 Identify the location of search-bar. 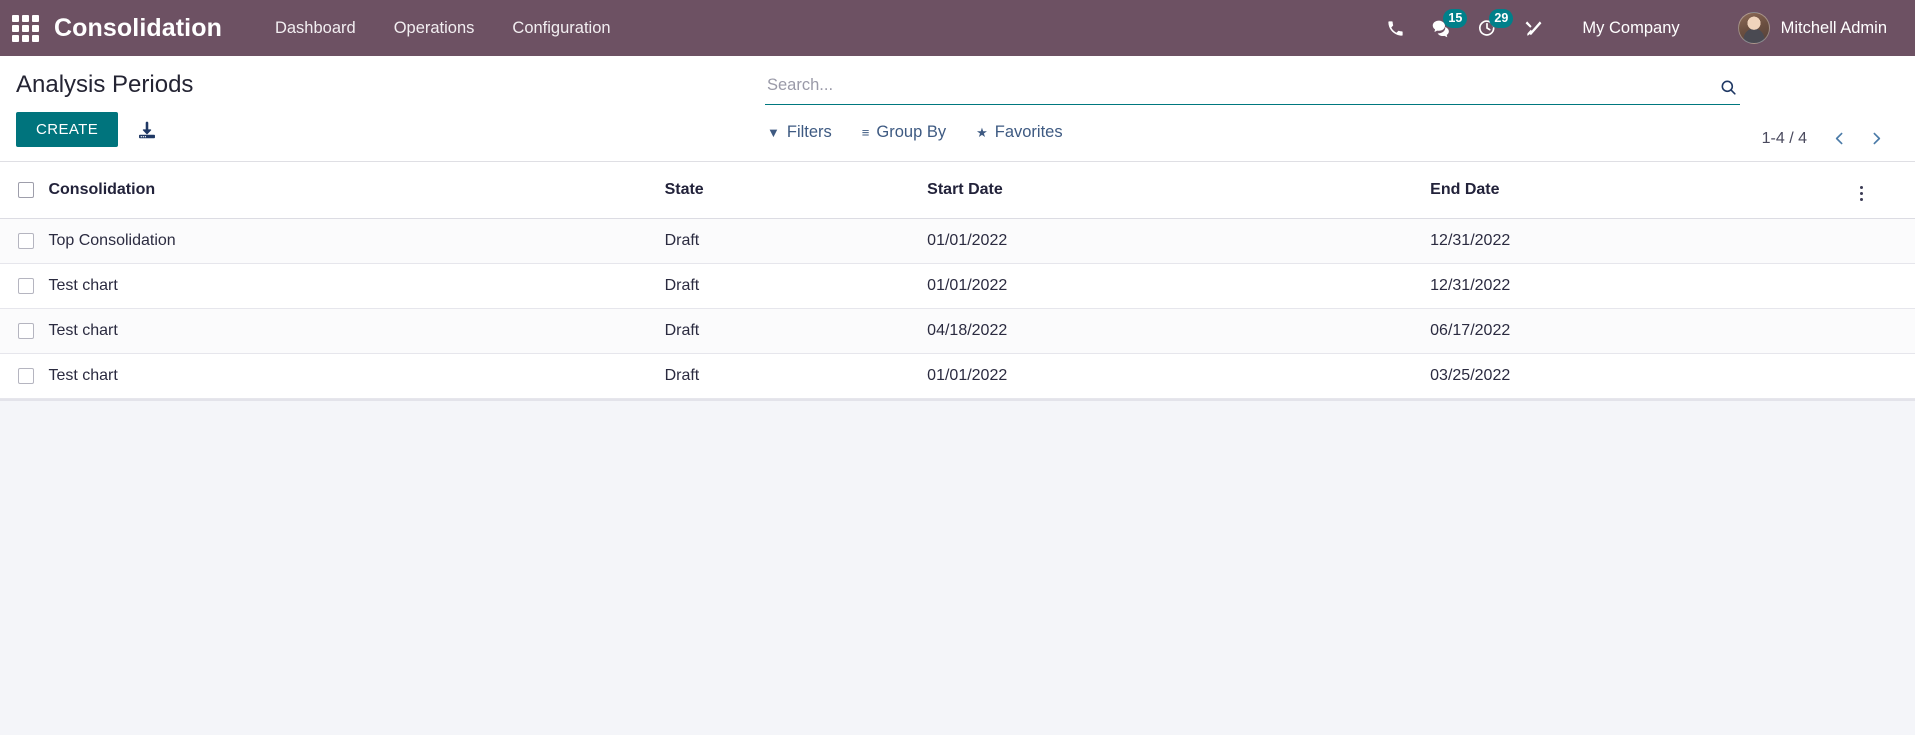
(1252, 89).